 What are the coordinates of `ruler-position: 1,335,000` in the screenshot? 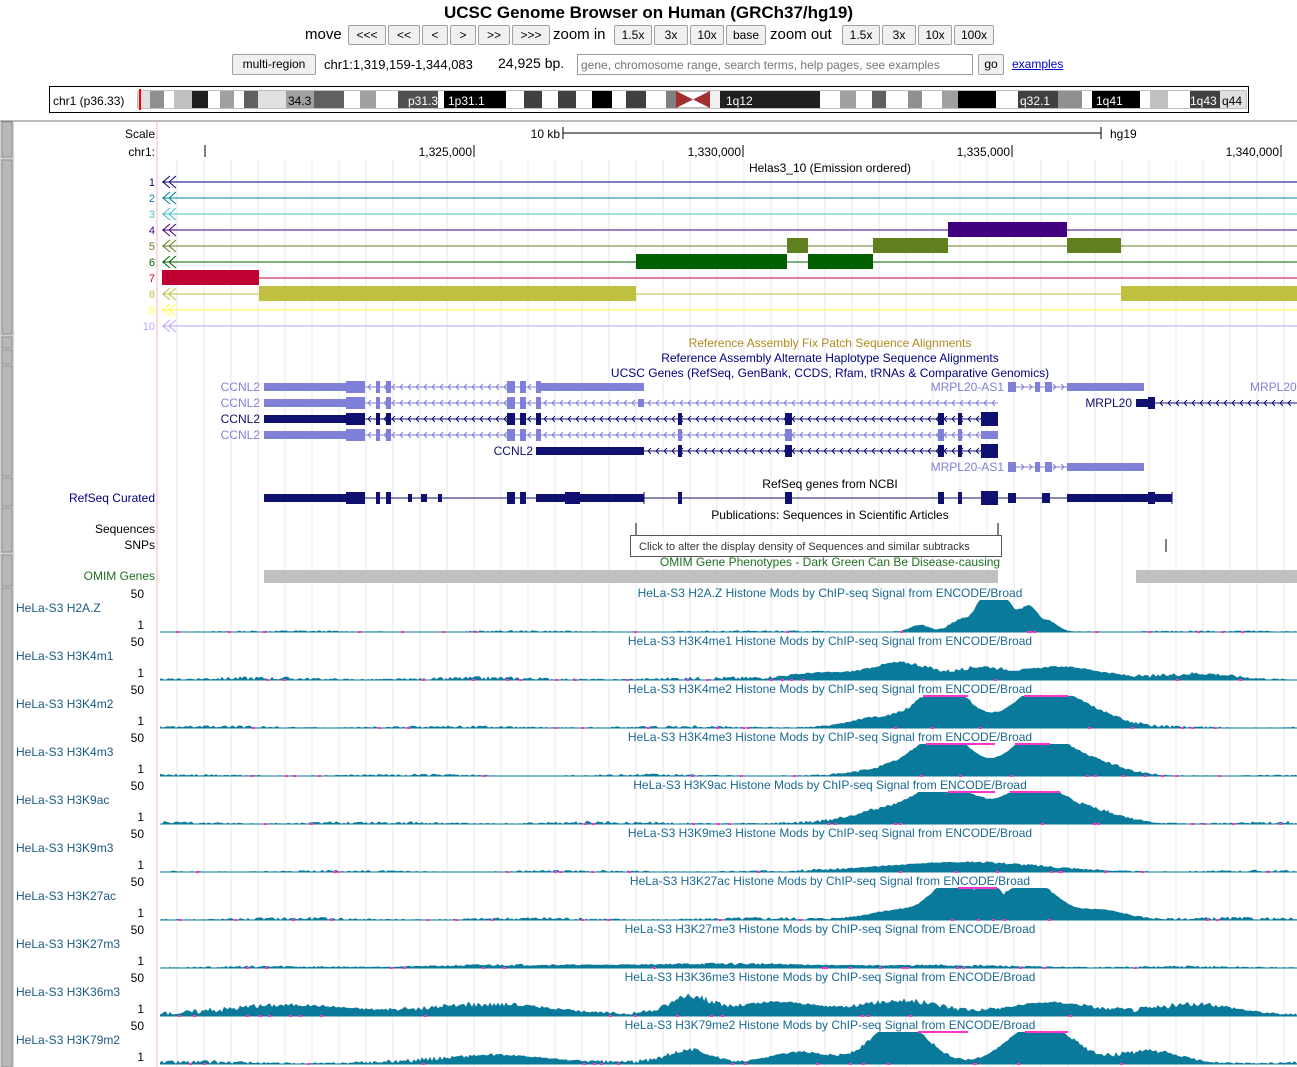 It's located at (984, 152).